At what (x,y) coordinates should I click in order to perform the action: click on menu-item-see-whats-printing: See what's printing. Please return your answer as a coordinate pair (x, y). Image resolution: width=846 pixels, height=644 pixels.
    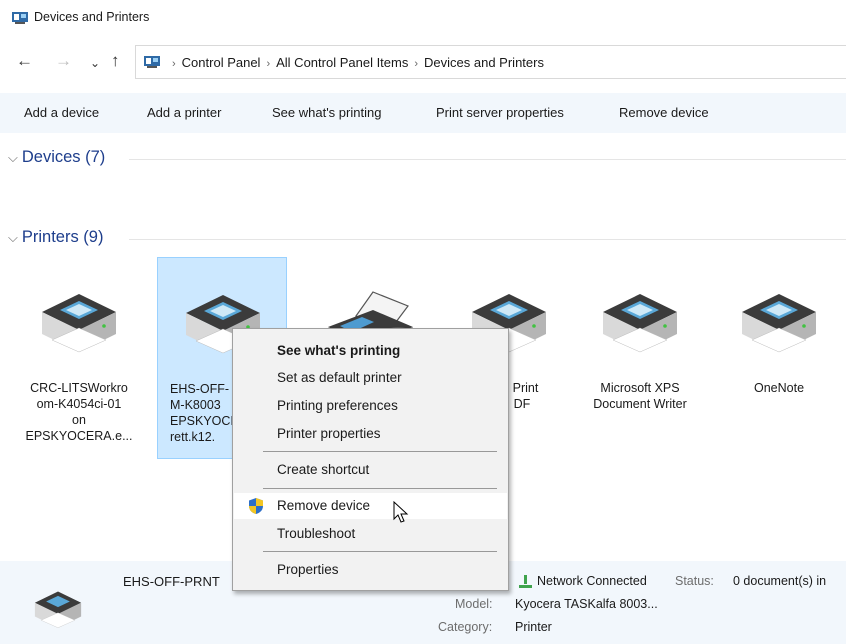
    Looking at the image, I should click on (370, 351).